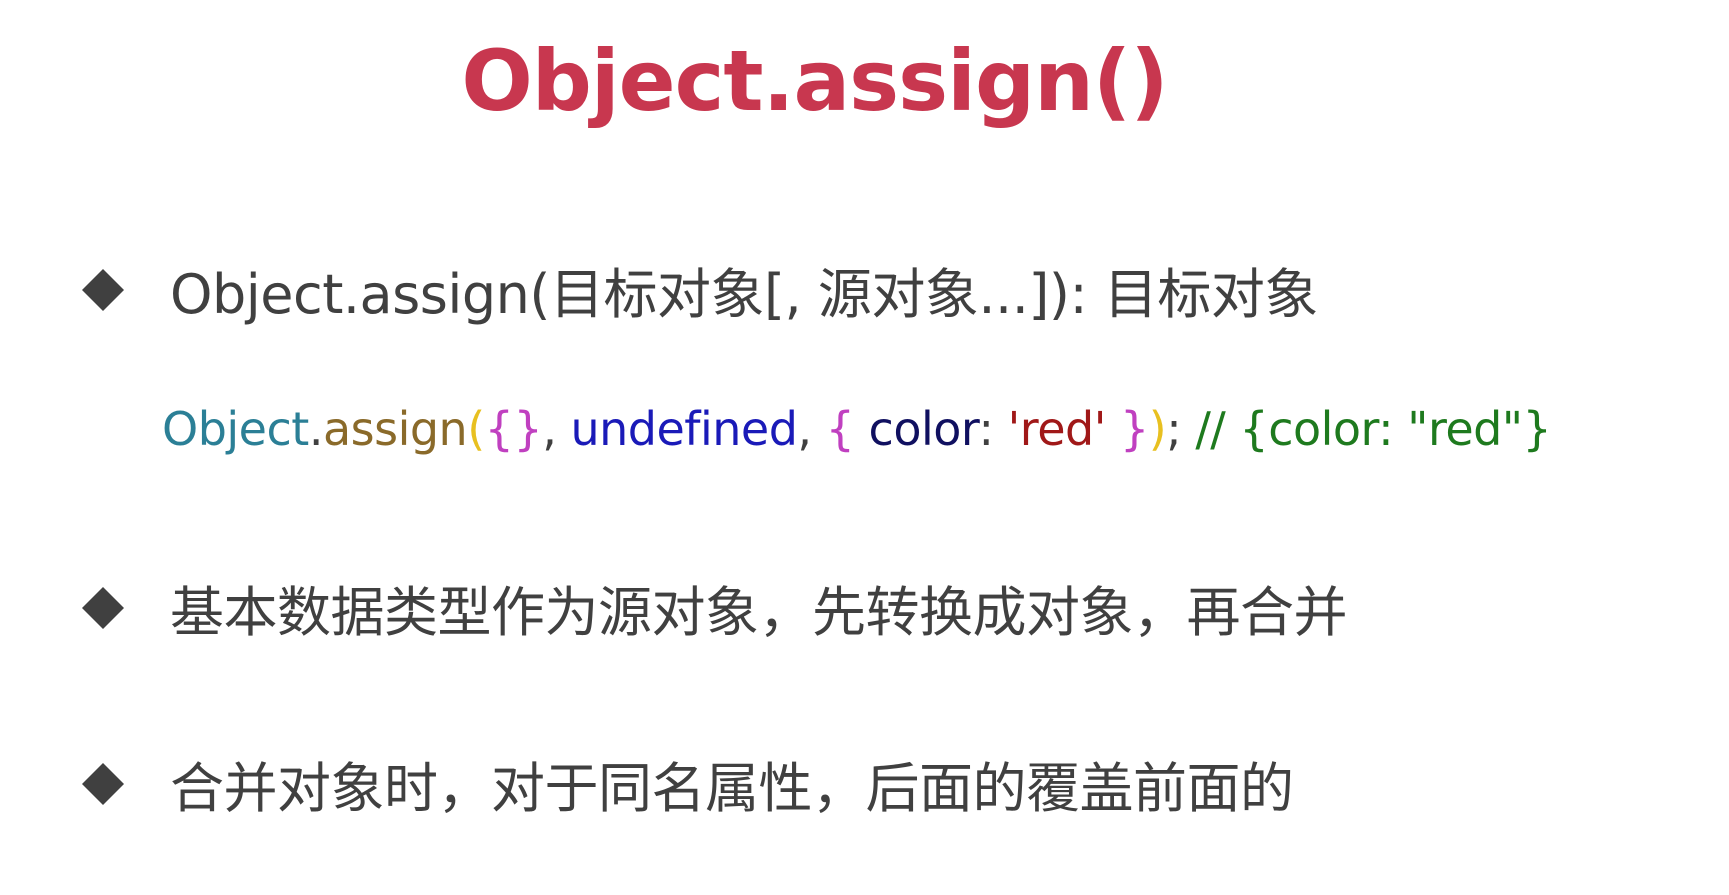  Describe the element at coordinates (847, 429) in the screenshot. I see `code-token: {` at that location.